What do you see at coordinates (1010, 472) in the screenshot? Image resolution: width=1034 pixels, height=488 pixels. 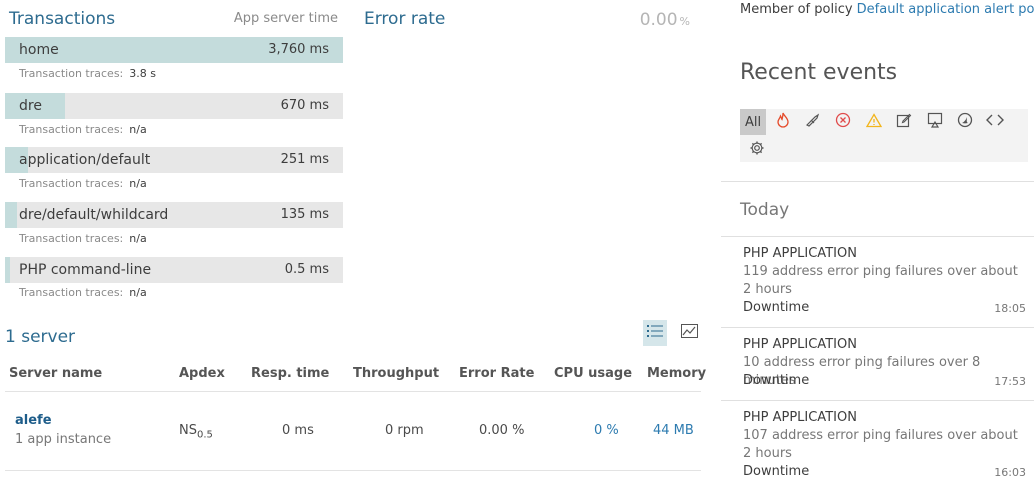 I see `event-time: 16:03` at bounding box center [1010, 472].